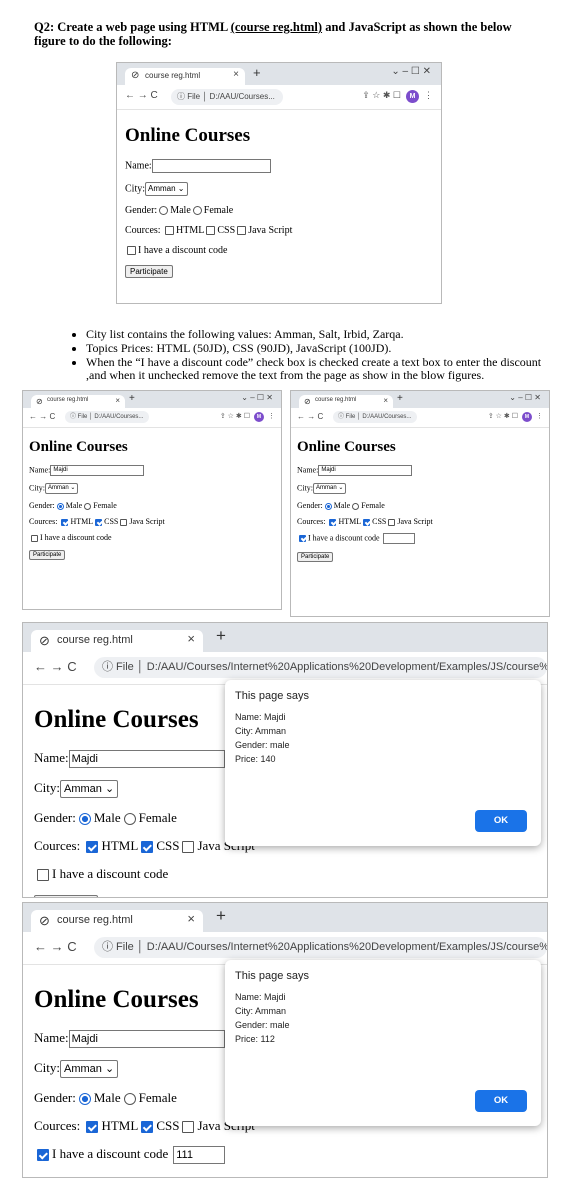 This screenshot has height=1188, width=568. What do you see at coordinates (420, 470) in the screenshot?
I see `name-row: Name: Majdi` at bounding box center [420, 470].